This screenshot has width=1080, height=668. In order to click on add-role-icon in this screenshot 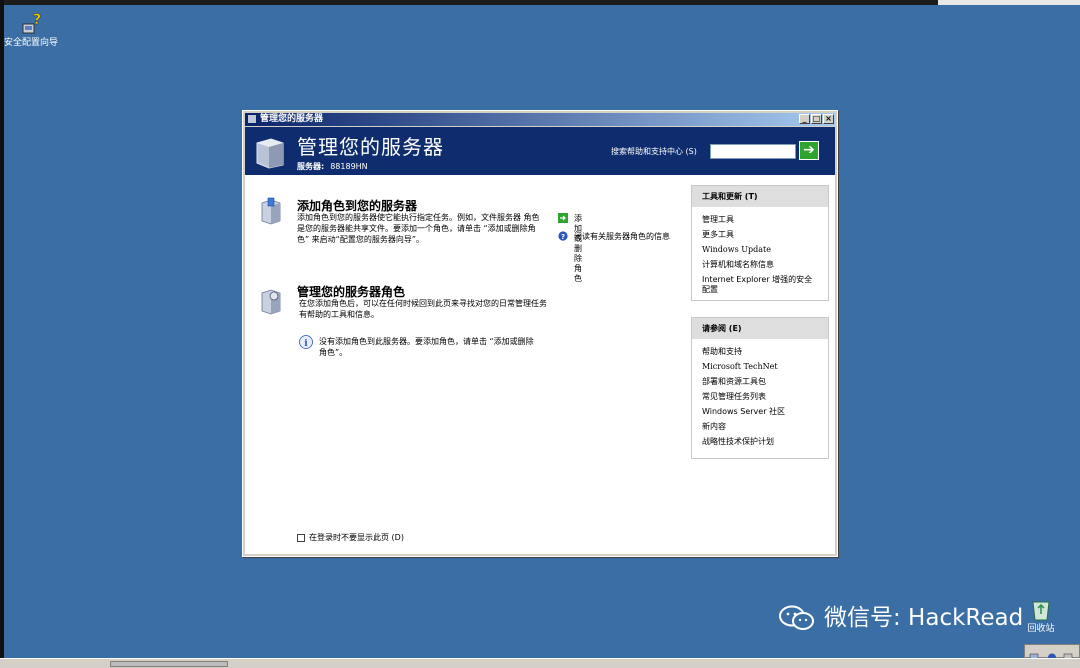, I will do `click(271, 211)`.